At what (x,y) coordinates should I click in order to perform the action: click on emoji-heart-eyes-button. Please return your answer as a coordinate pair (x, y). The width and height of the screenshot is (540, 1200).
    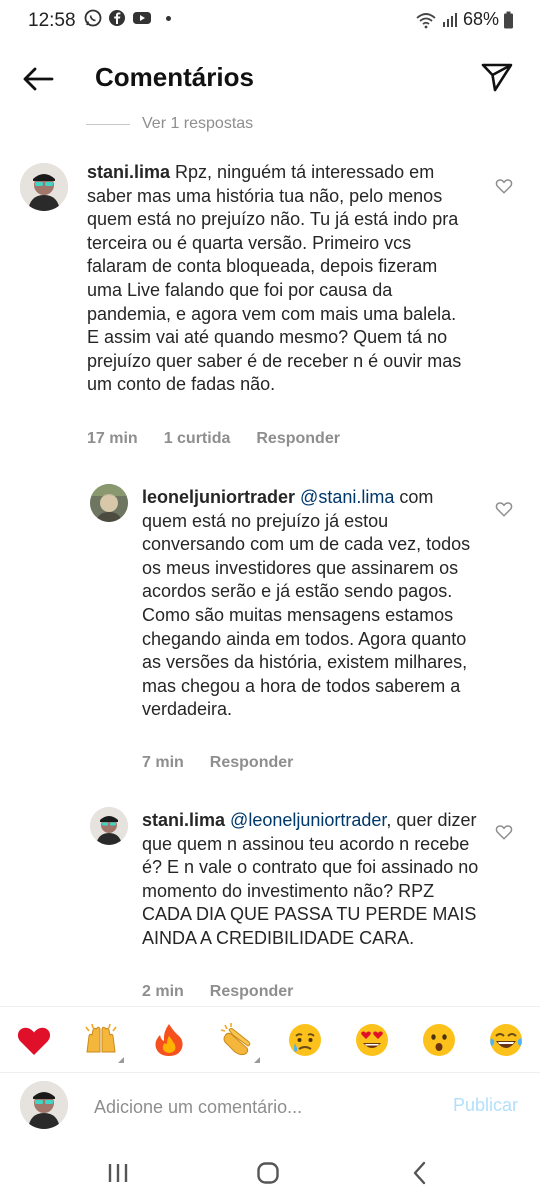
    Looking at the image, I should click on (372, 1040).